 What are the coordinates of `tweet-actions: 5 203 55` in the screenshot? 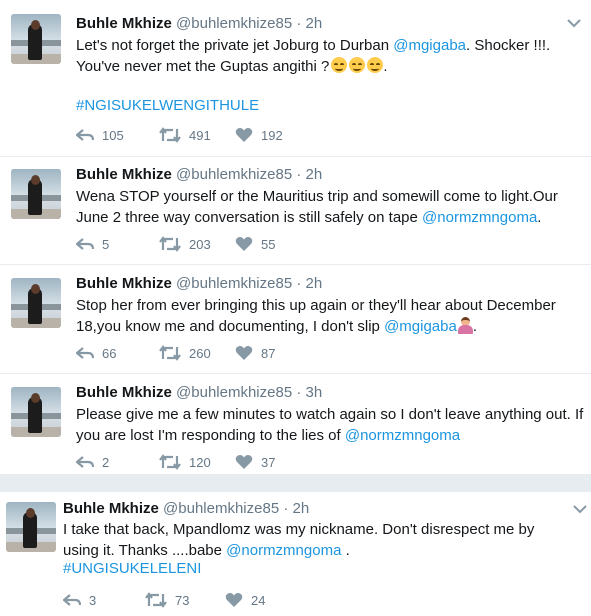 It's located at (226, 244).